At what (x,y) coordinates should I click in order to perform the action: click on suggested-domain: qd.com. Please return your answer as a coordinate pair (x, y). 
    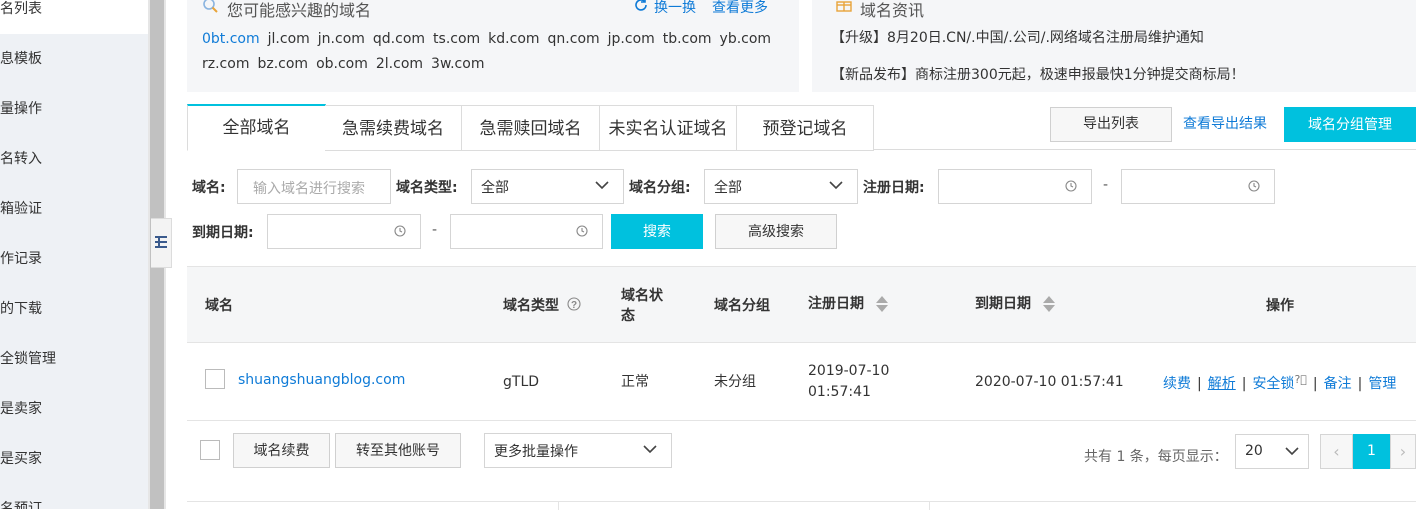
    Looking at the image, I should click on (399, 39).